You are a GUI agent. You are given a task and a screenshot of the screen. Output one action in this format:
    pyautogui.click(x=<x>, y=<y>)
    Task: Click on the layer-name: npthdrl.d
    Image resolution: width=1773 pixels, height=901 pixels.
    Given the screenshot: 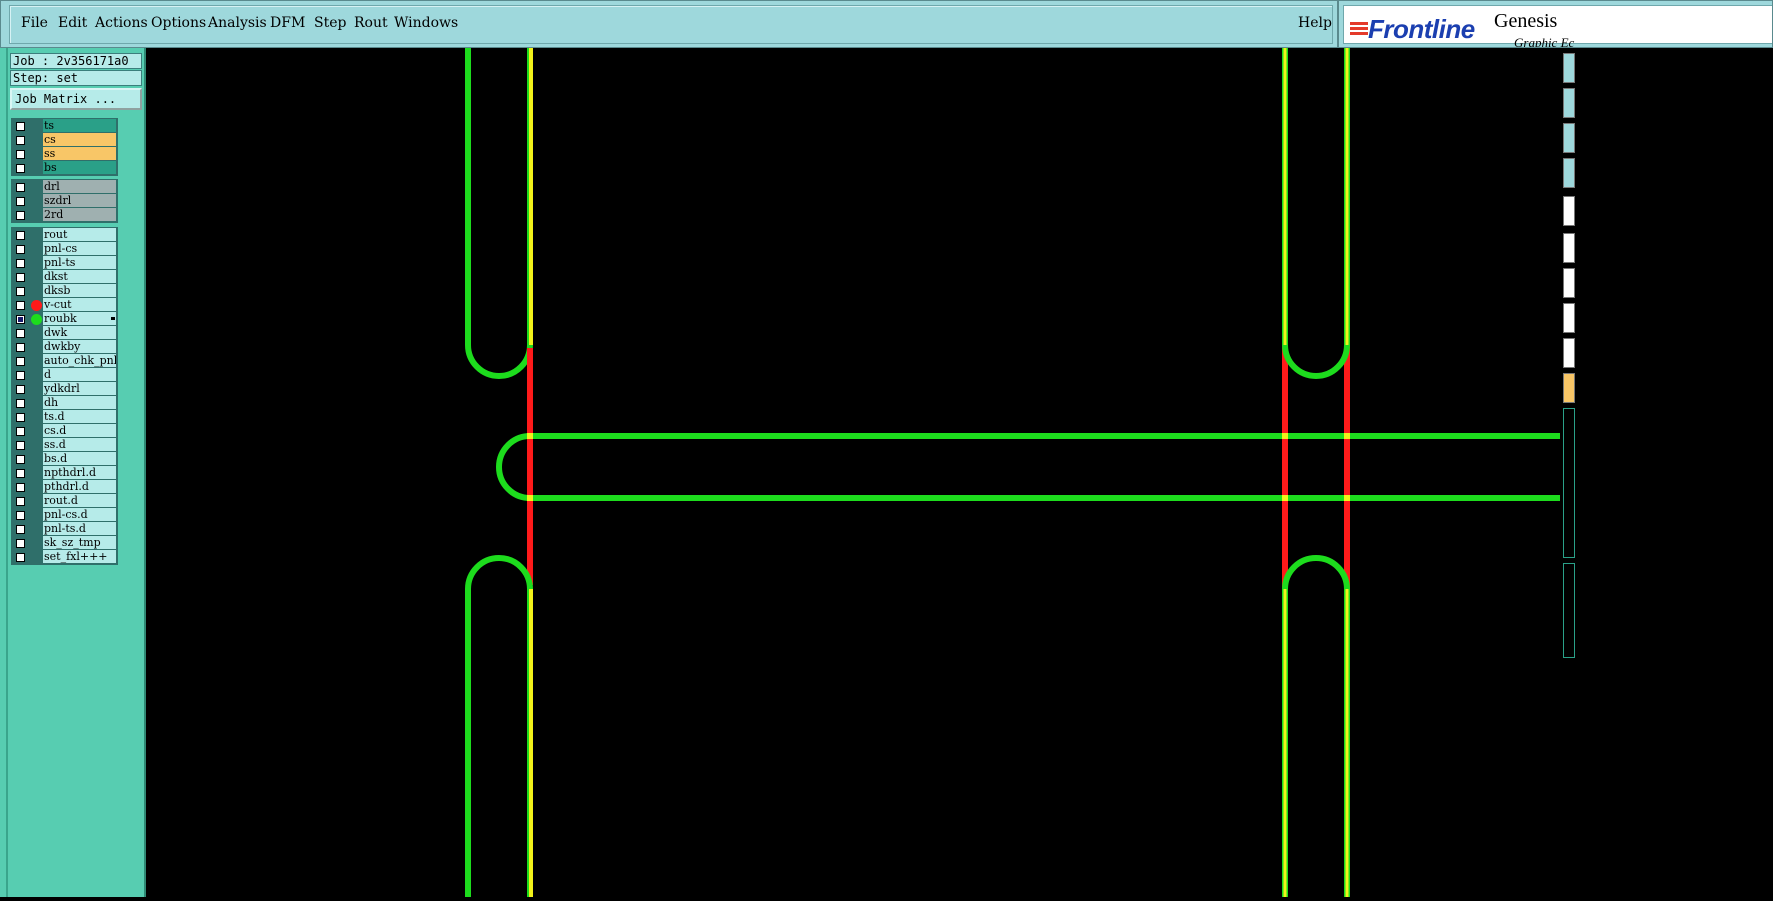 What is the action you would take?
    pyautogui.click(x=79, y=472)
    